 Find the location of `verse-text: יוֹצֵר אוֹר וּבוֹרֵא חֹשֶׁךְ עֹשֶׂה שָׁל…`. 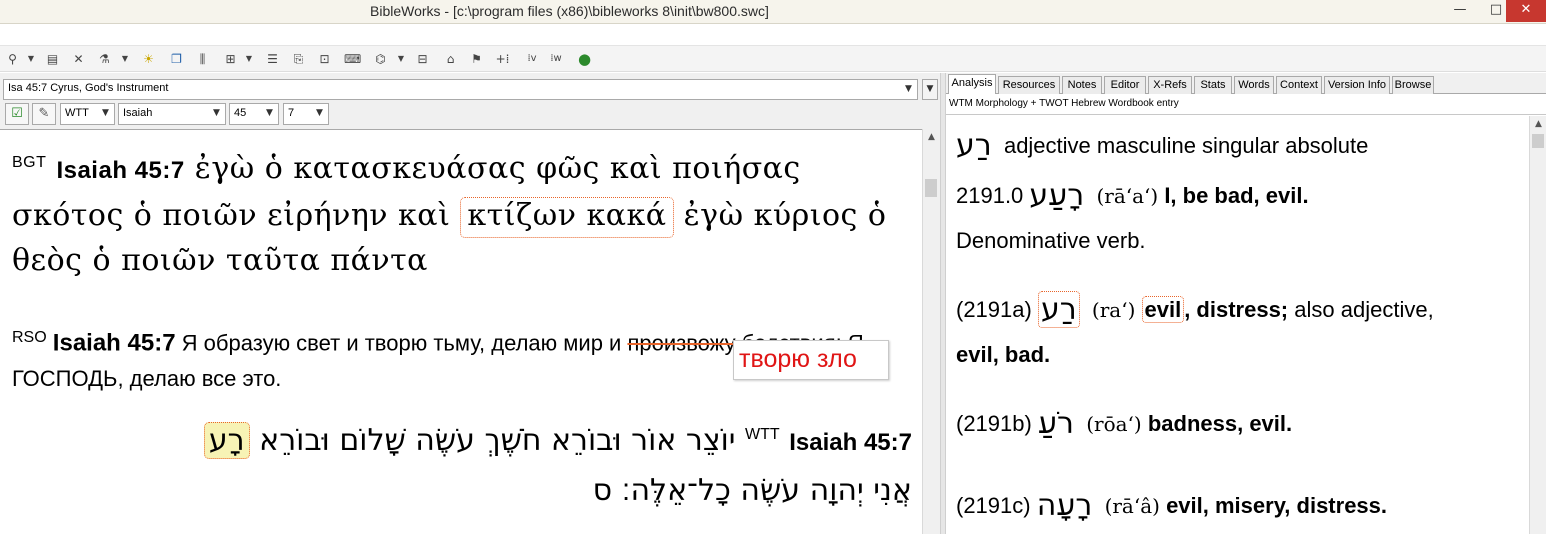

verse-text: יוֹצֵר אוֹר וּבוֹרֵא חֹשֶׁךְ עֹשֶׂה שָׁל… is located at coordinates (497, 440).